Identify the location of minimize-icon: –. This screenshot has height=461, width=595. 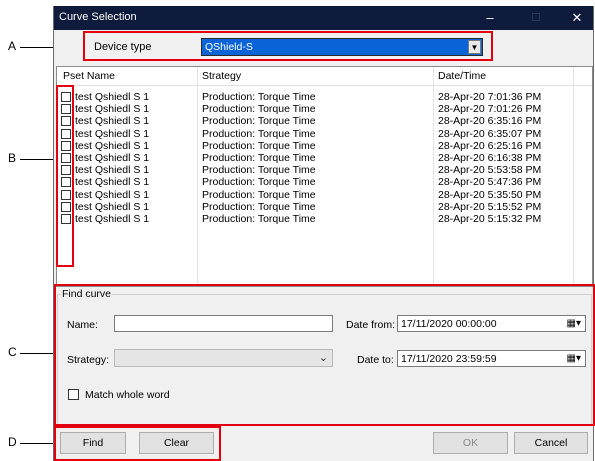
(490, 18).